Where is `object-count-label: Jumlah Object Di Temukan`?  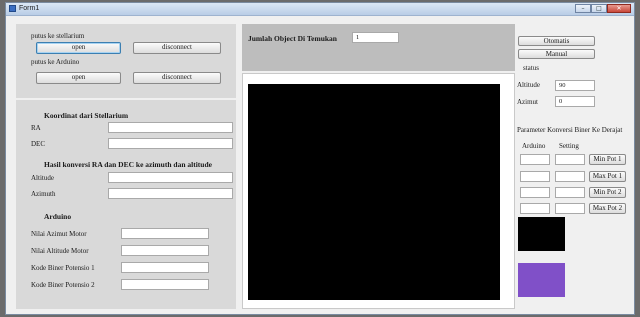
object-count-label: Jumlah Object Di Temukan is located at coordinates (292, 38).